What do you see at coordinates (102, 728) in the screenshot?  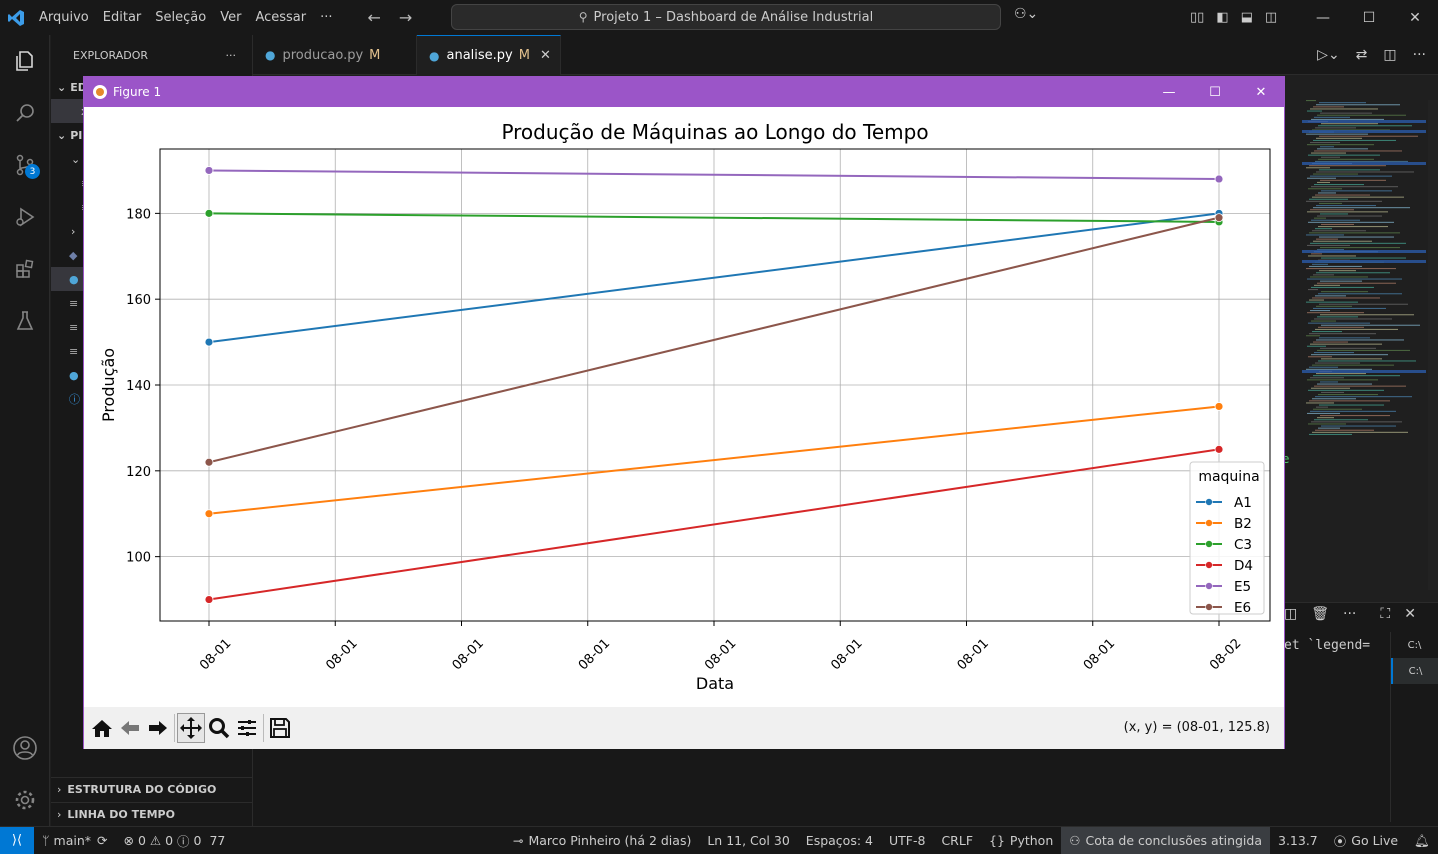 I see `home-icon` at bounding box center [102, 728].